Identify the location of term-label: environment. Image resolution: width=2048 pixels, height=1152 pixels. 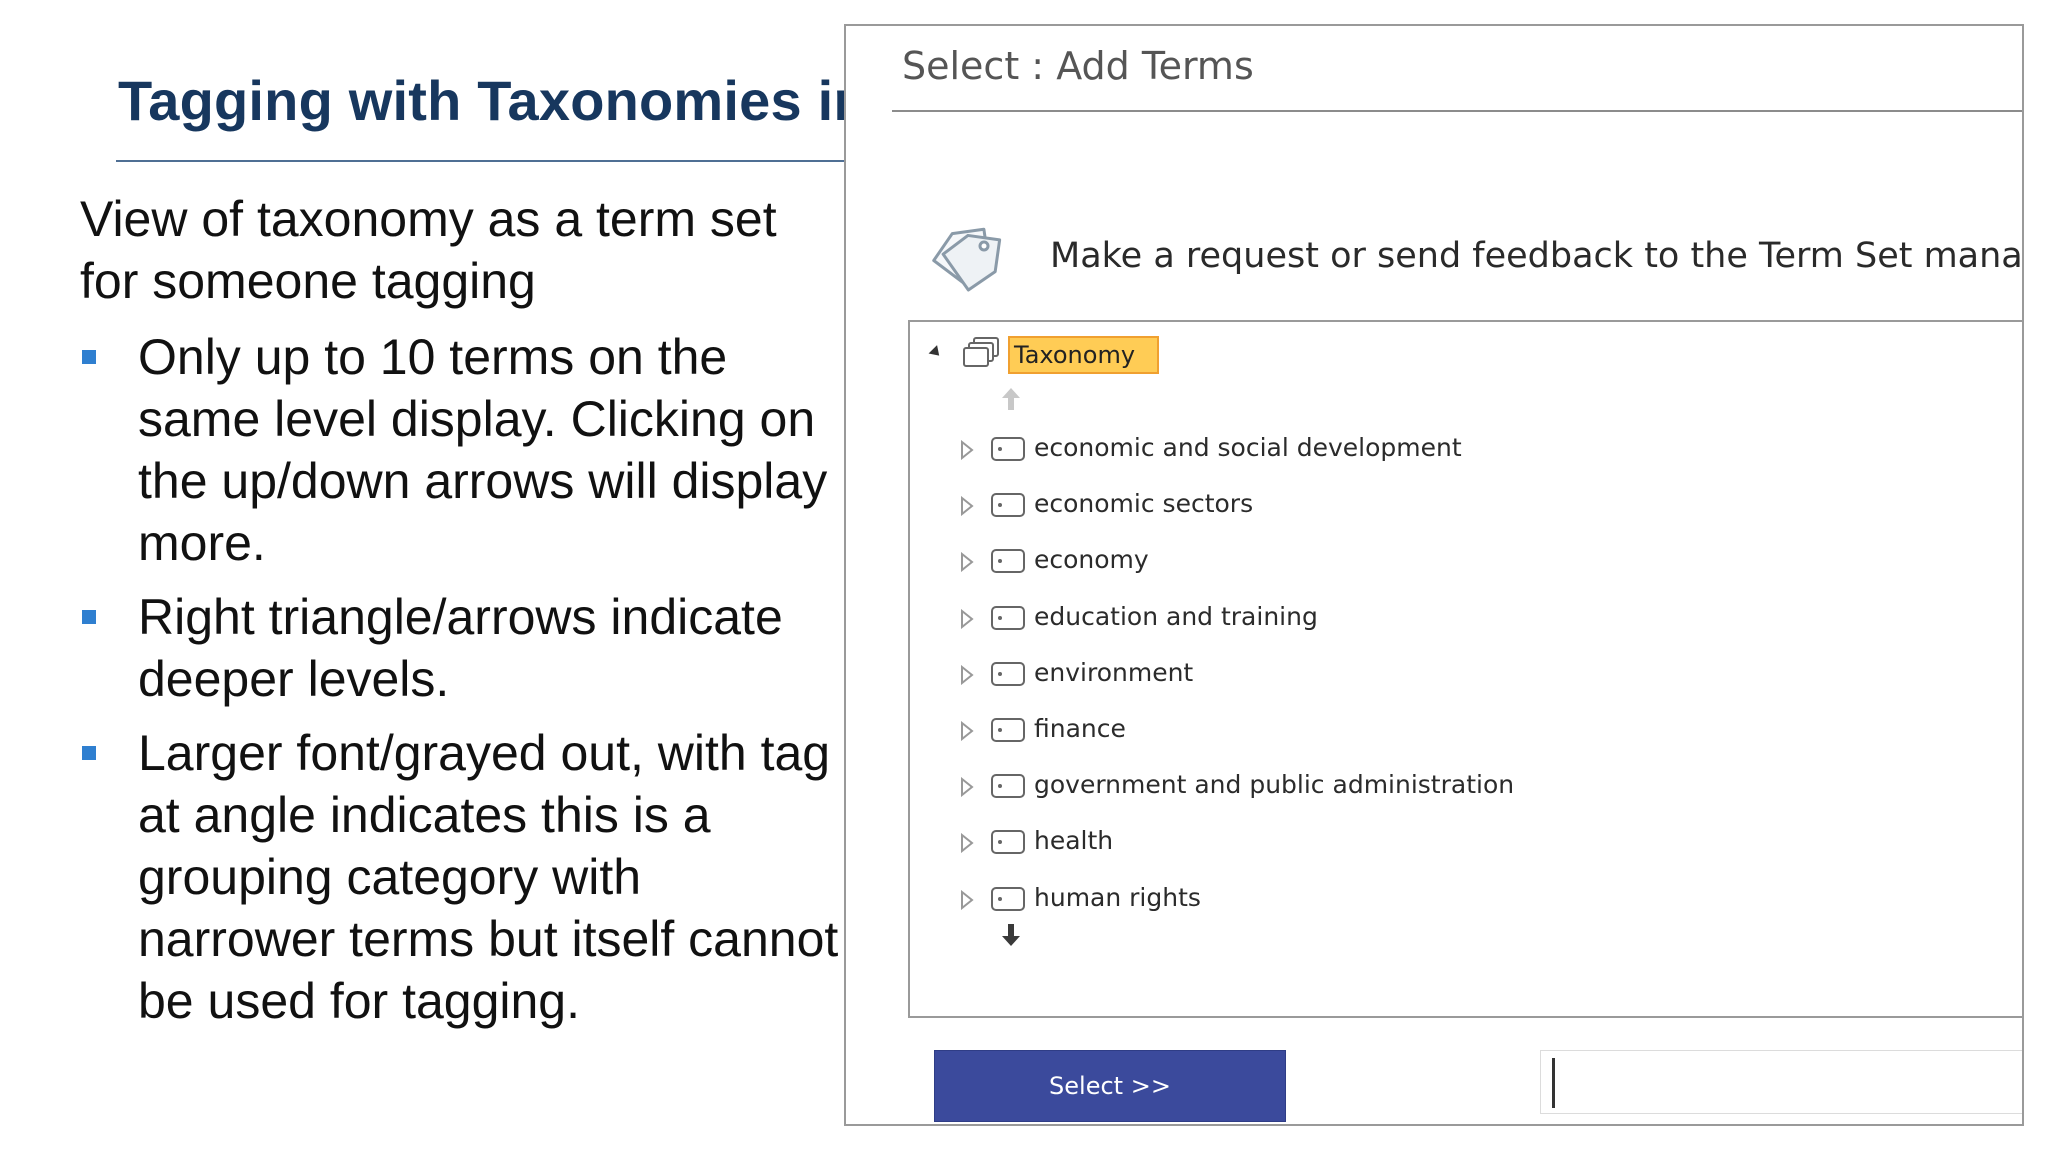
(1114, 672).